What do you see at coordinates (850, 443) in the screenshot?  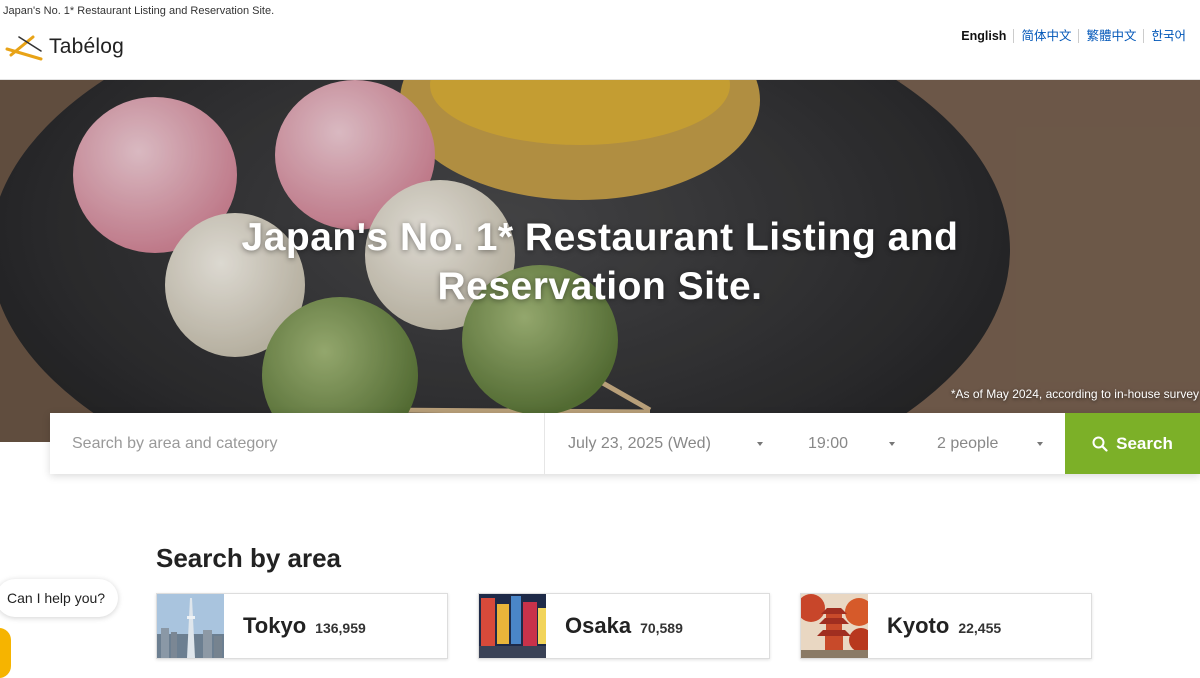 I see `time-select: 19:00` at bounding box center [850, 443].